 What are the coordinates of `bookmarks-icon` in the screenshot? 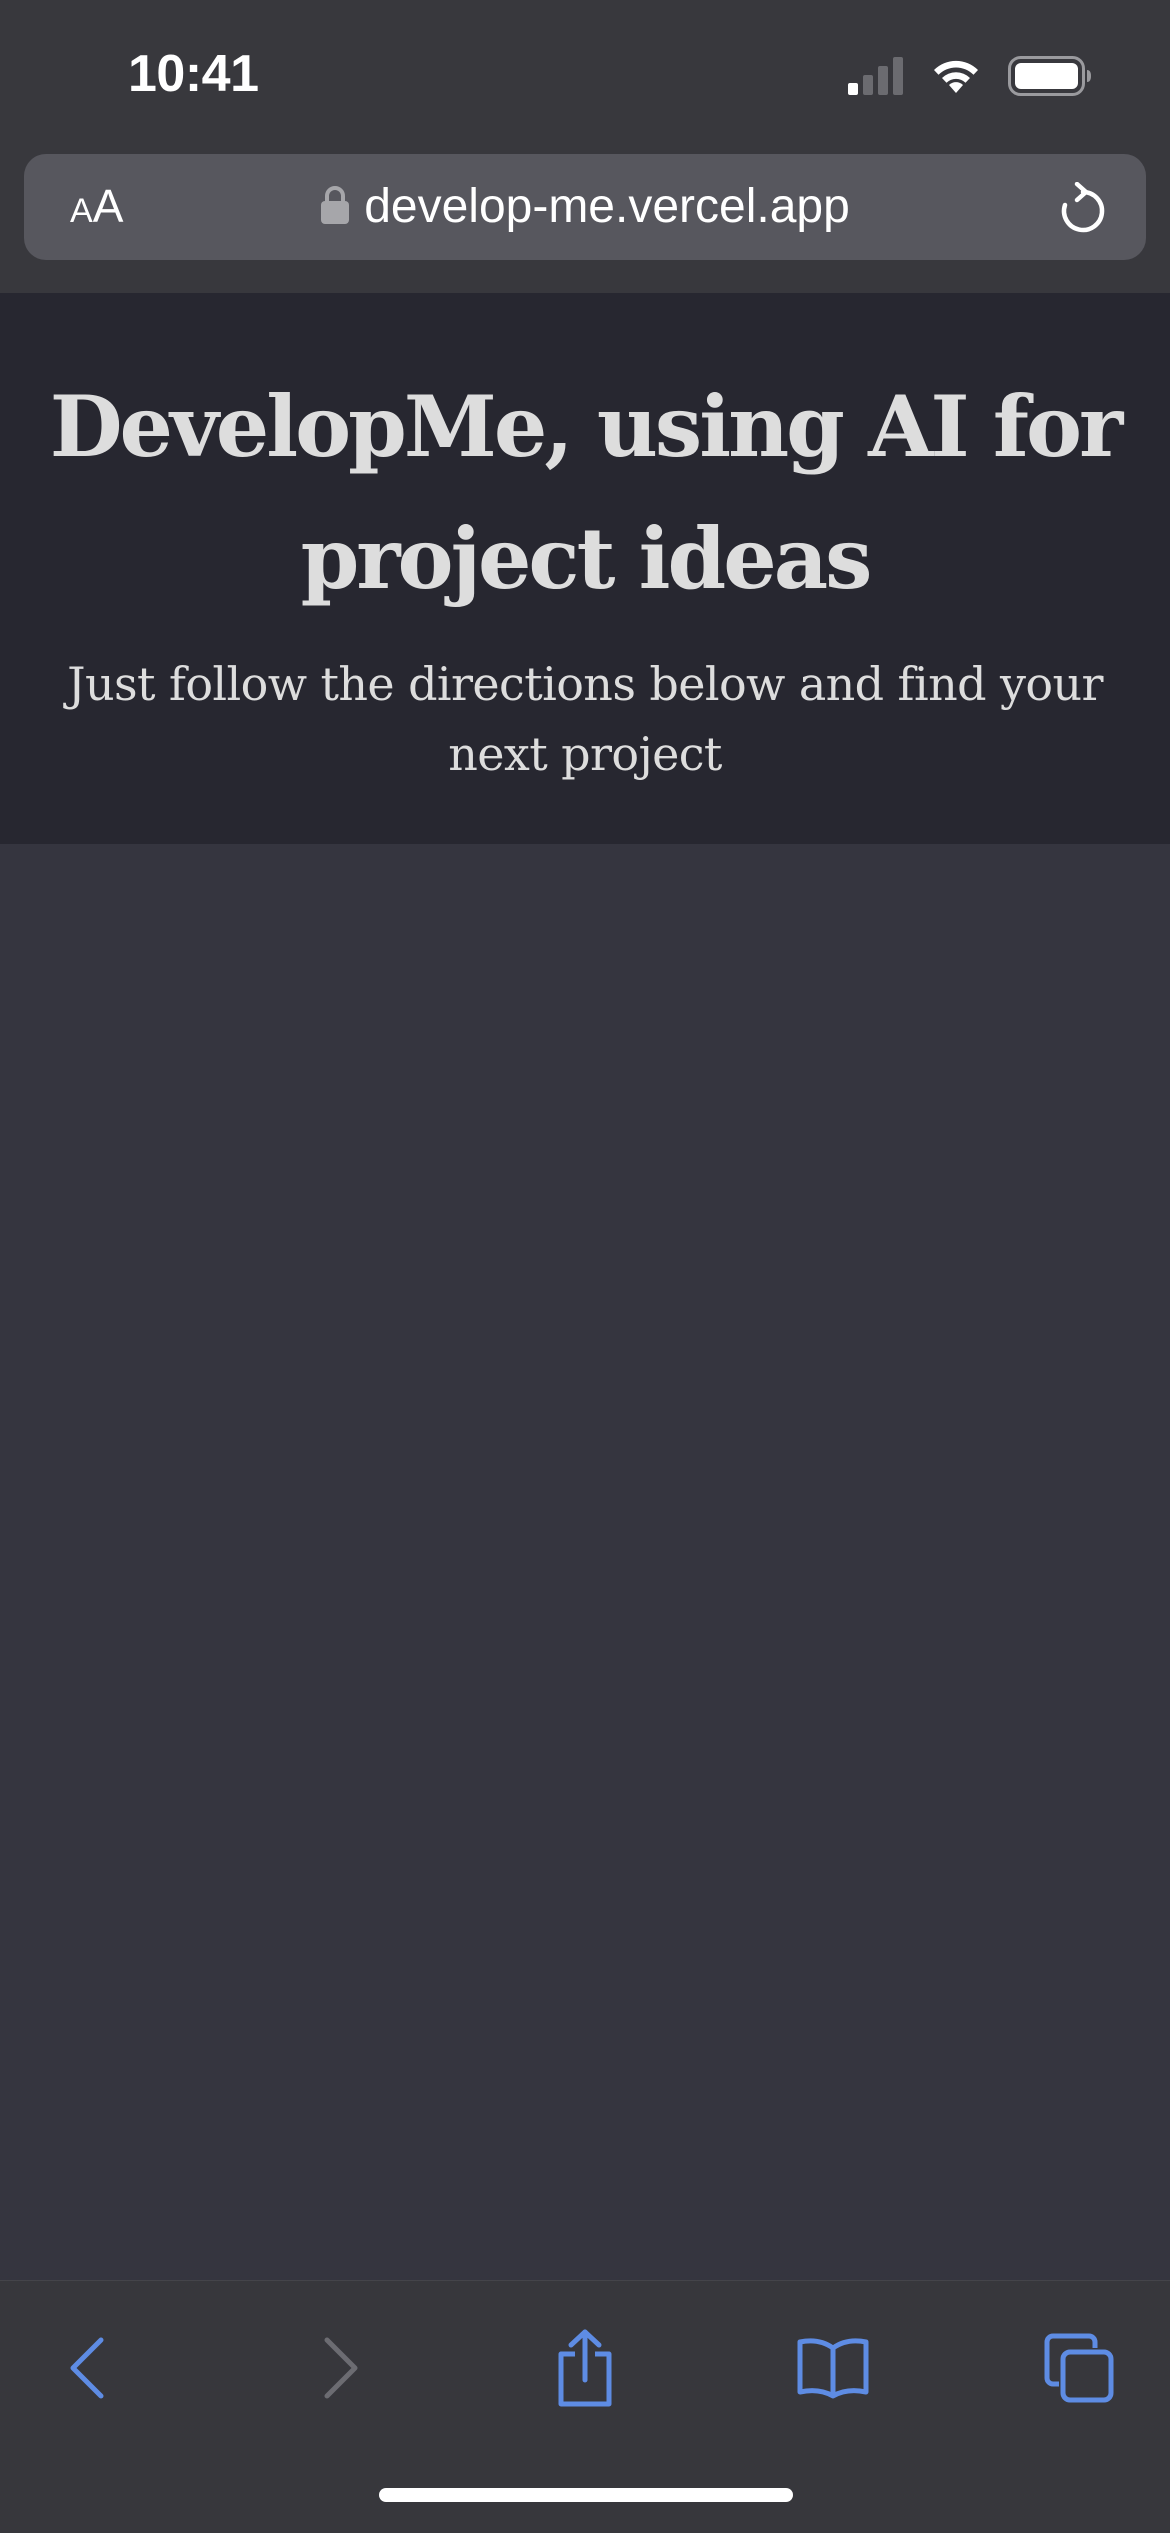 It's located at (833, 2368).